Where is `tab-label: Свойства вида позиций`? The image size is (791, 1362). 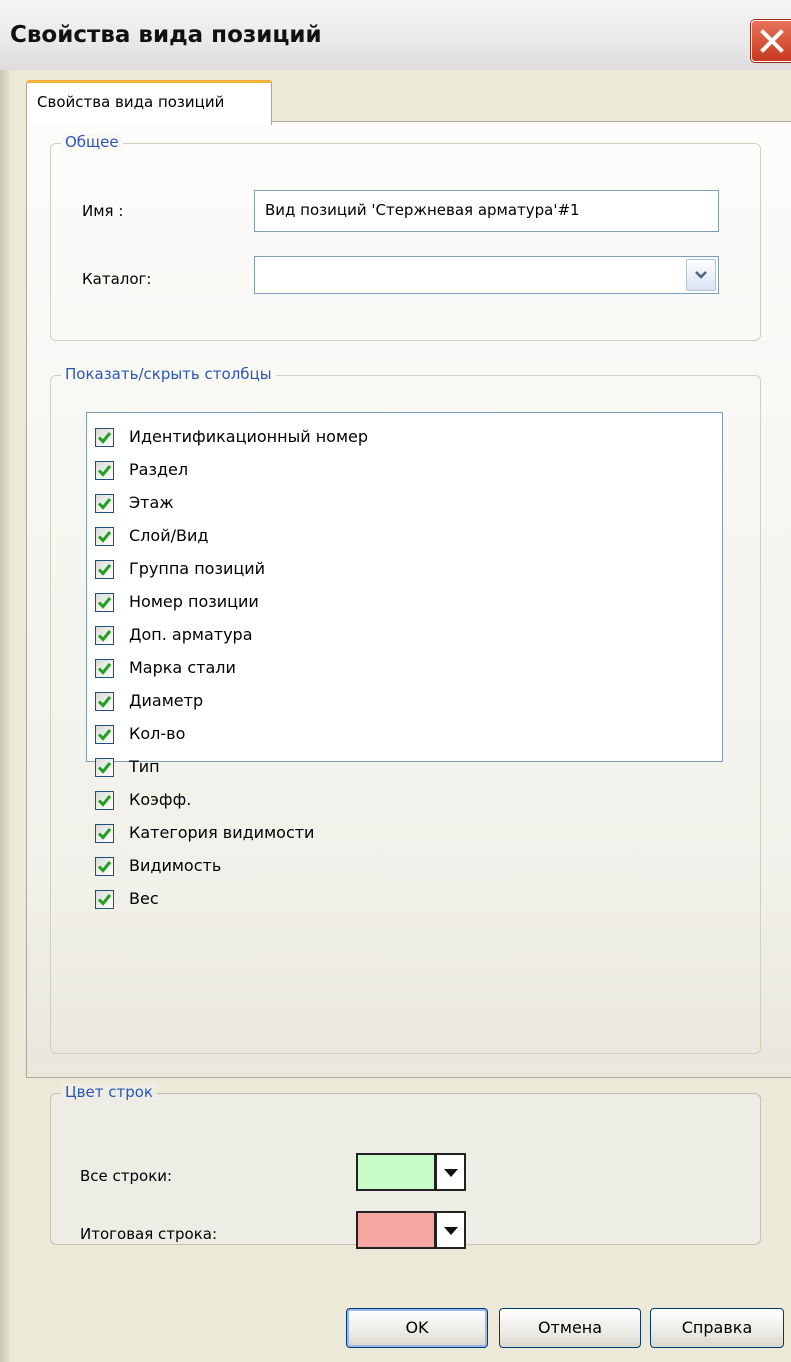
tab-label: Свойства вида позиций is located at coordinates (131, 102).